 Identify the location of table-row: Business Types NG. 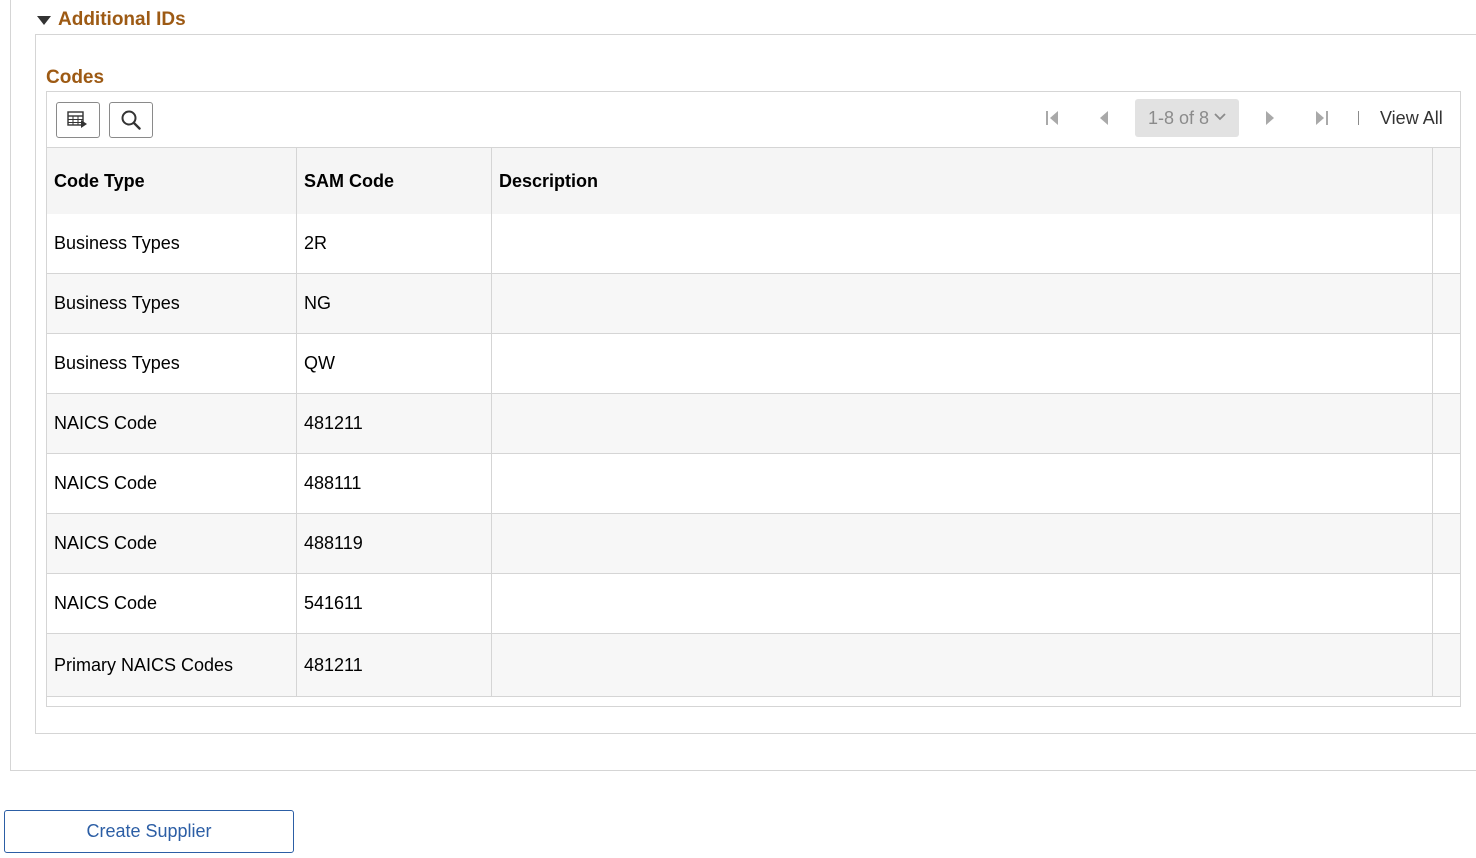
(753, 303).